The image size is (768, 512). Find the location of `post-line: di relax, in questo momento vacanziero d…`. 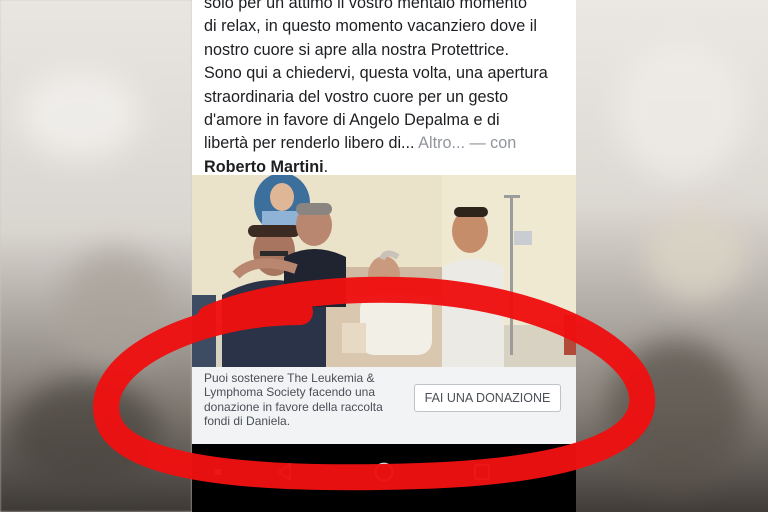

post-line: di relax, in questo momento vacanziero d… is located at coordinates (370, 26).